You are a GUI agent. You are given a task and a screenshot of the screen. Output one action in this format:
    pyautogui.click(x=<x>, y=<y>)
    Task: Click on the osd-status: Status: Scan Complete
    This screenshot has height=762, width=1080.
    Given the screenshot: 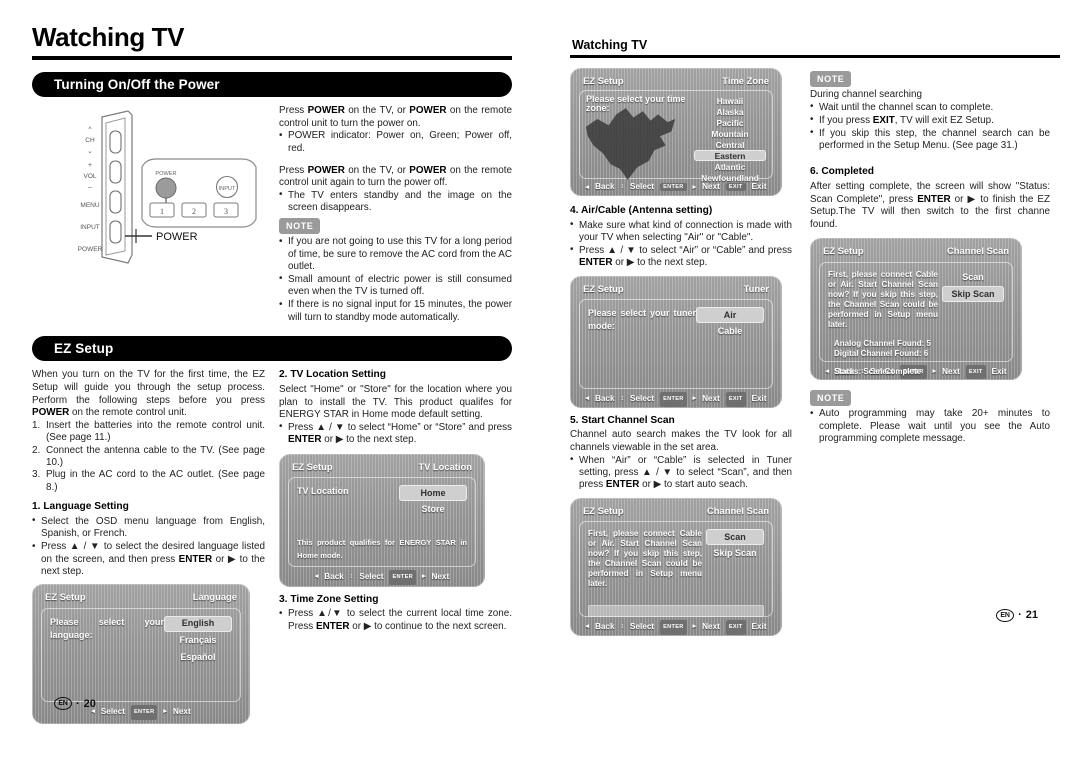 What is the action you would take?
    pyautogui.click(x=878, y=372)
    